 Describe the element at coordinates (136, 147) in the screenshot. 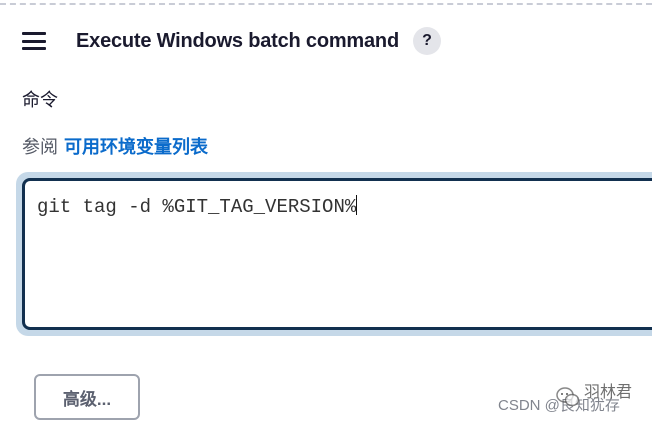

I see `env-vars-link: 可用环境变量列表` at that location.